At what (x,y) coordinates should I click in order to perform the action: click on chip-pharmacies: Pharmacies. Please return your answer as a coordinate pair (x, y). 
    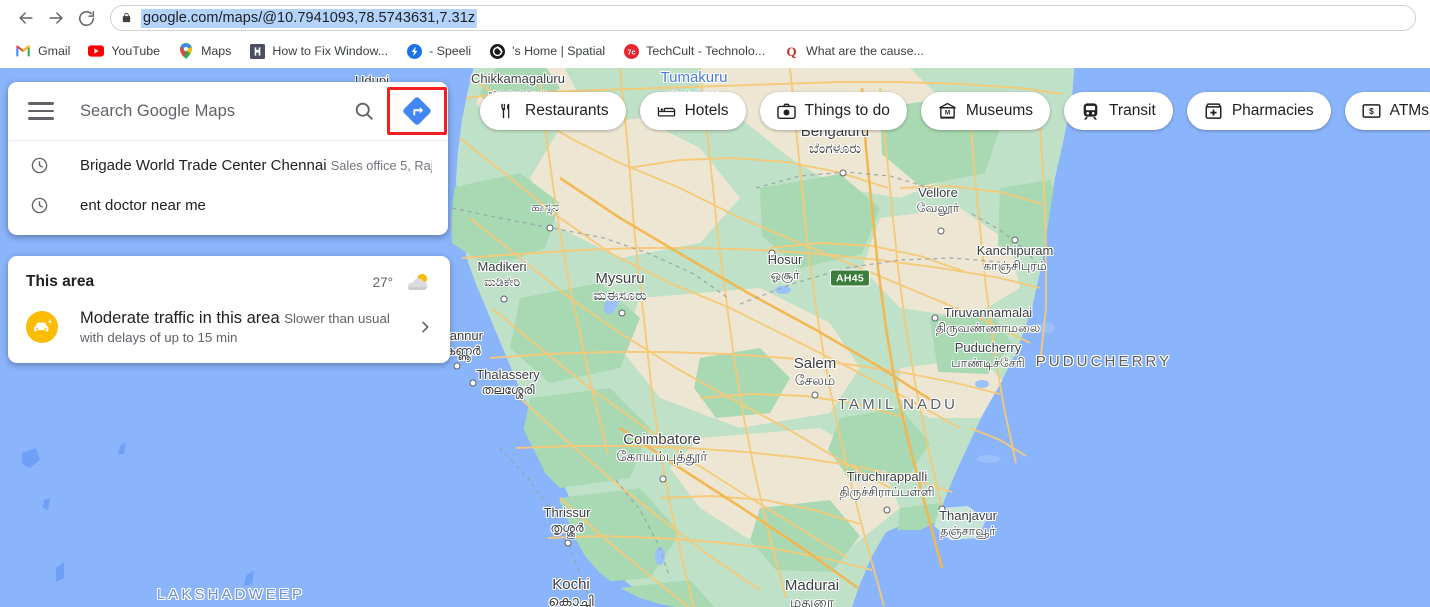
    Looking at the image, I should click on (1258, 111).